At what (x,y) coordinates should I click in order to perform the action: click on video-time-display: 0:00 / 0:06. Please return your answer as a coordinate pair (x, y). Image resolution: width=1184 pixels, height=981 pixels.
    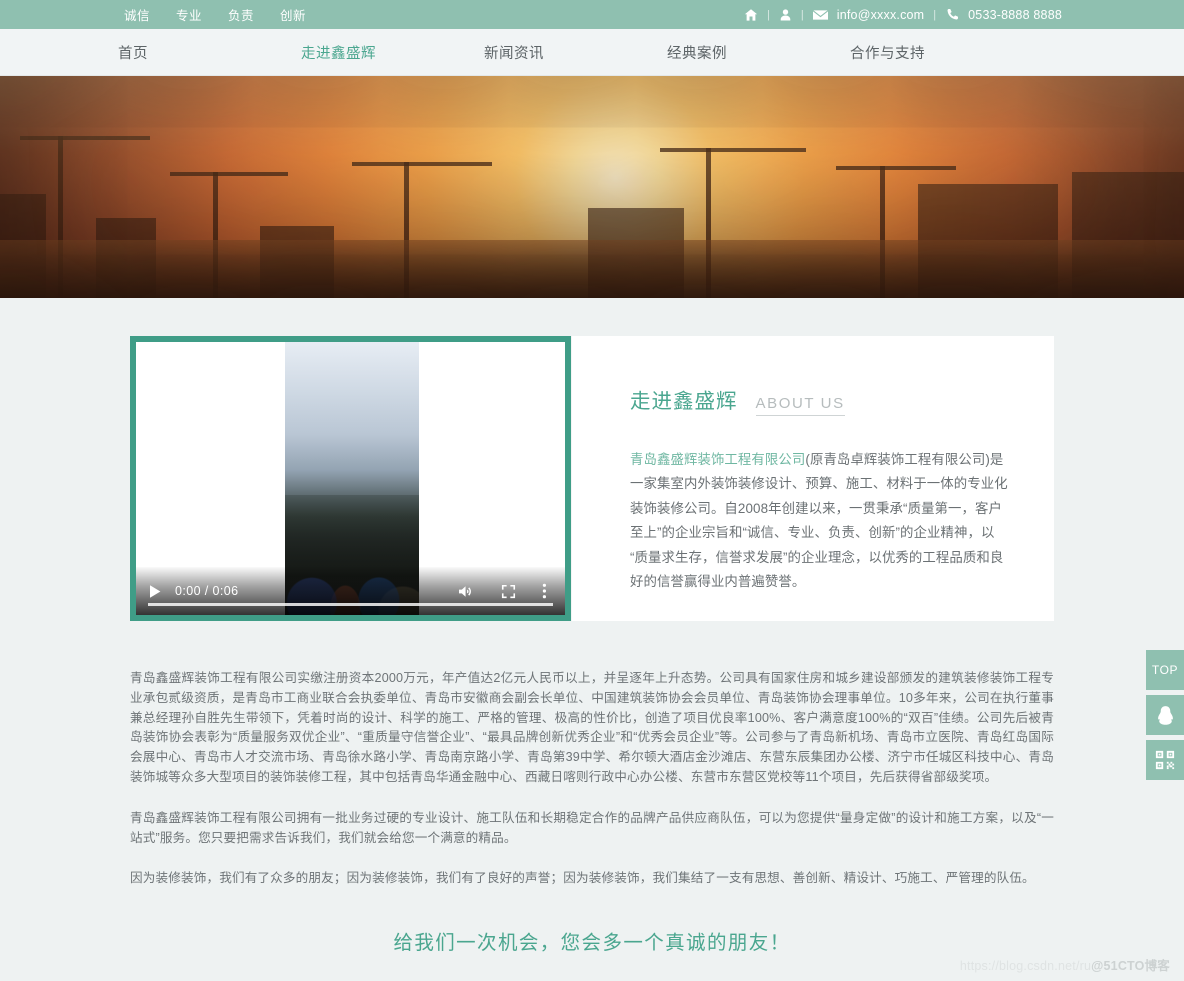
    Looking at the image, I should click on (207, 591).